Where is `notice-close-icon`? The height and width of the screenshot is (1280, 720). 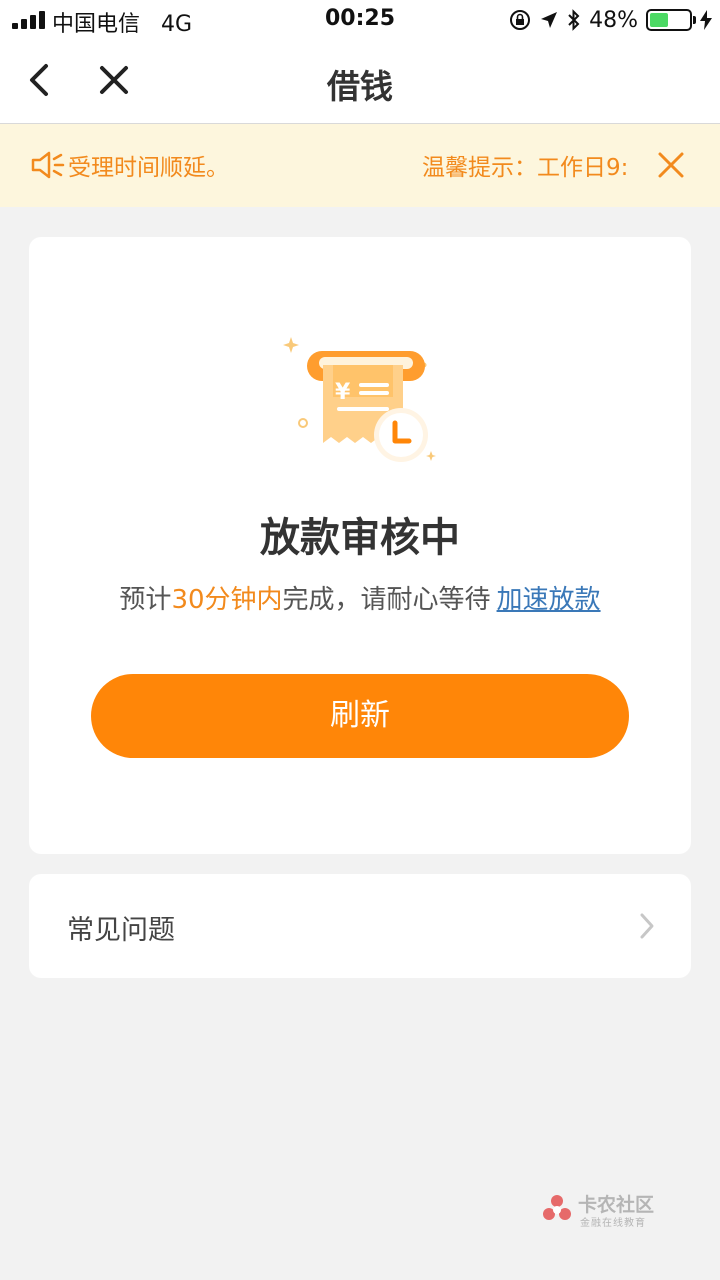 notice-close-icon is located at coordinates (671, 165).